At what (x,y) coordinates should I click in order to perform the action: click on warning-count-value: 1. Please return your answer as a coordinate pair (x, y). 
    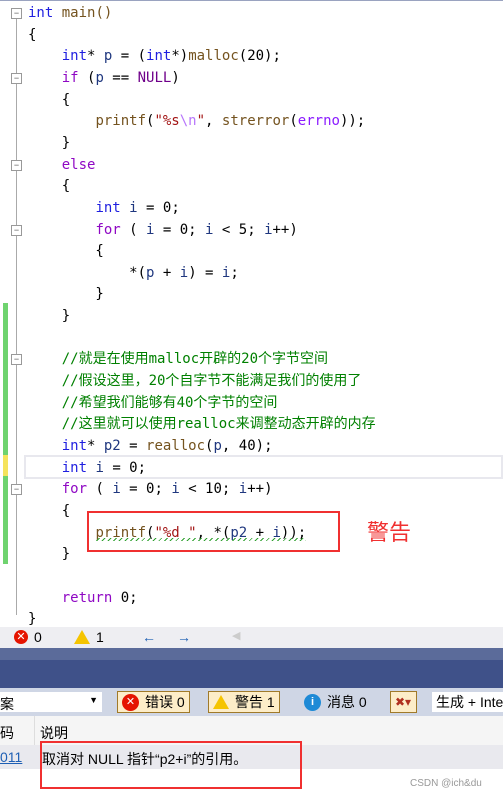
    Looking at the image, I should click on (100, 637).